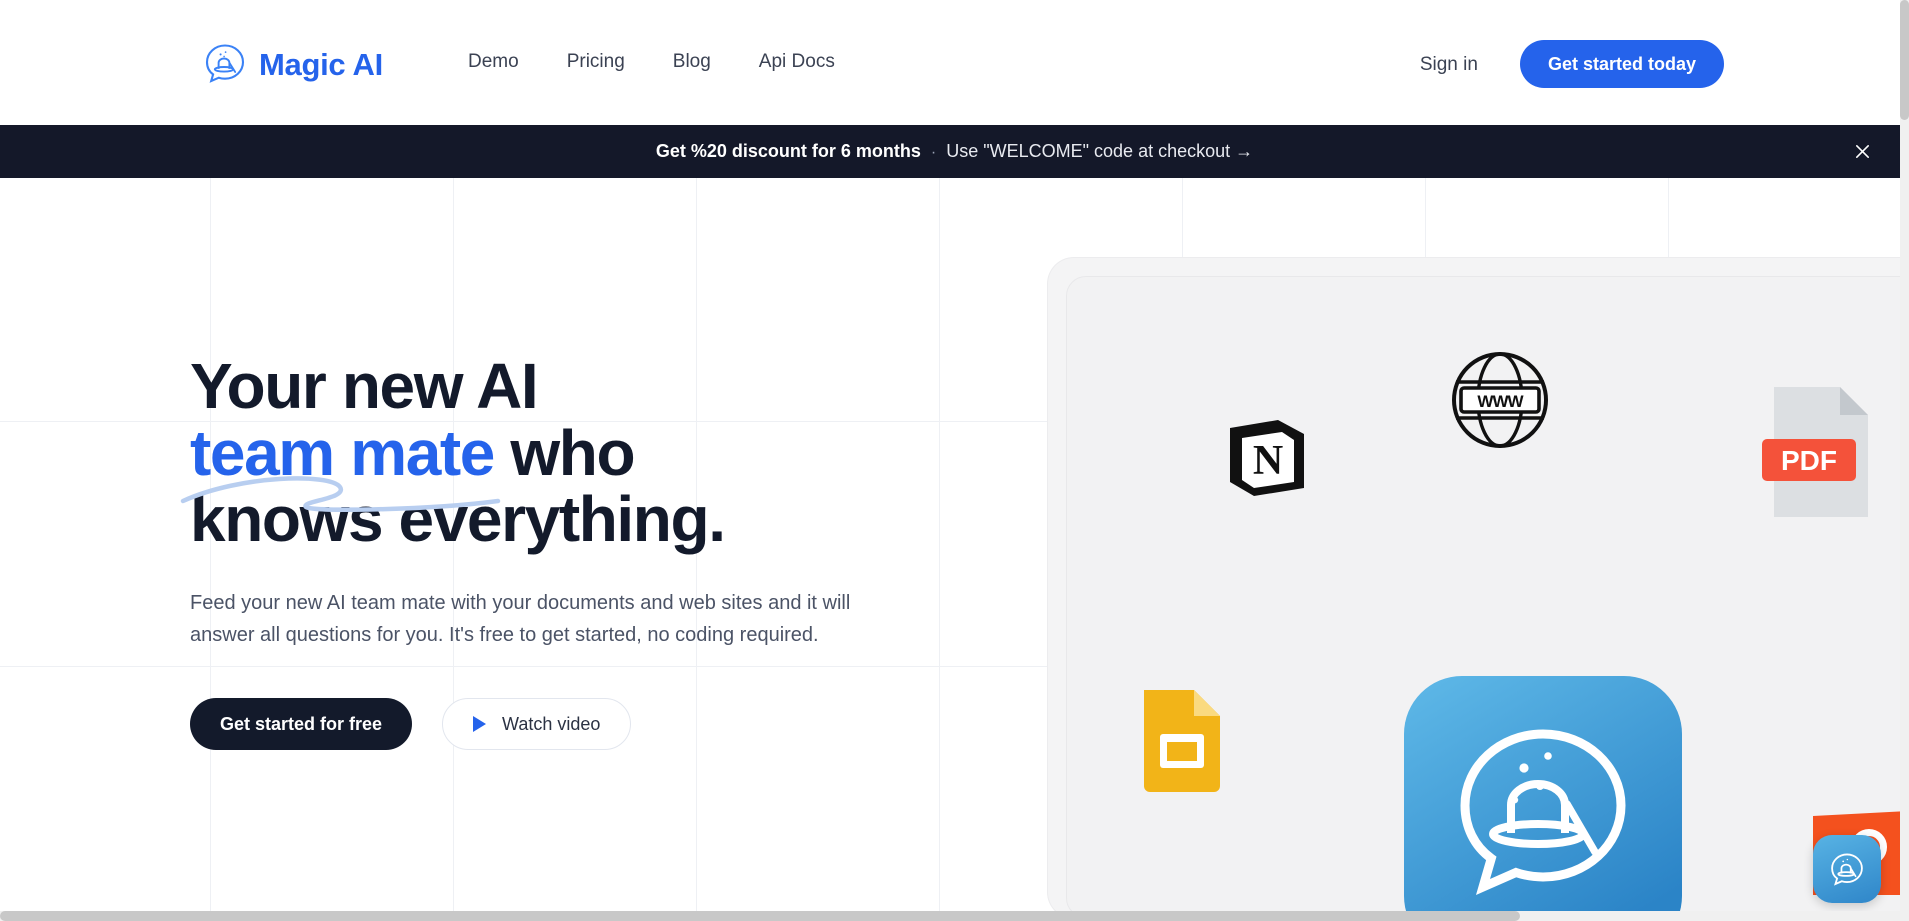 This screenshot has width=1909, height=921. I want to click on horizontal-scrollbar, so click(954, 916).